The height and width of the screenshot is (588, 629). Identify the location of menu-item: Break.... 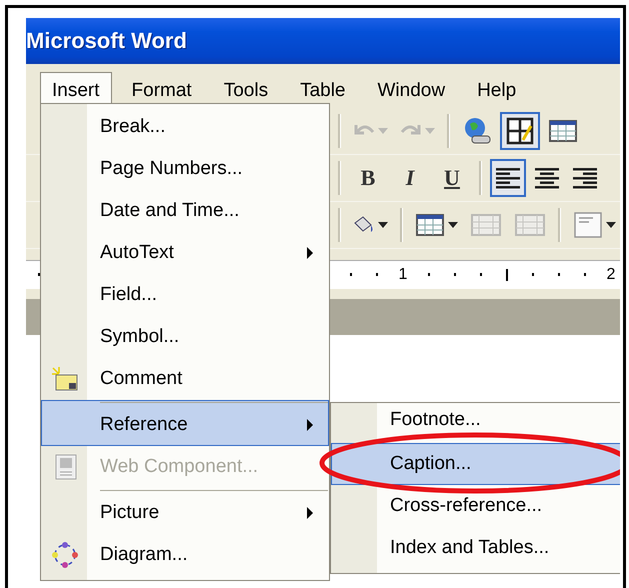
(185, 127).